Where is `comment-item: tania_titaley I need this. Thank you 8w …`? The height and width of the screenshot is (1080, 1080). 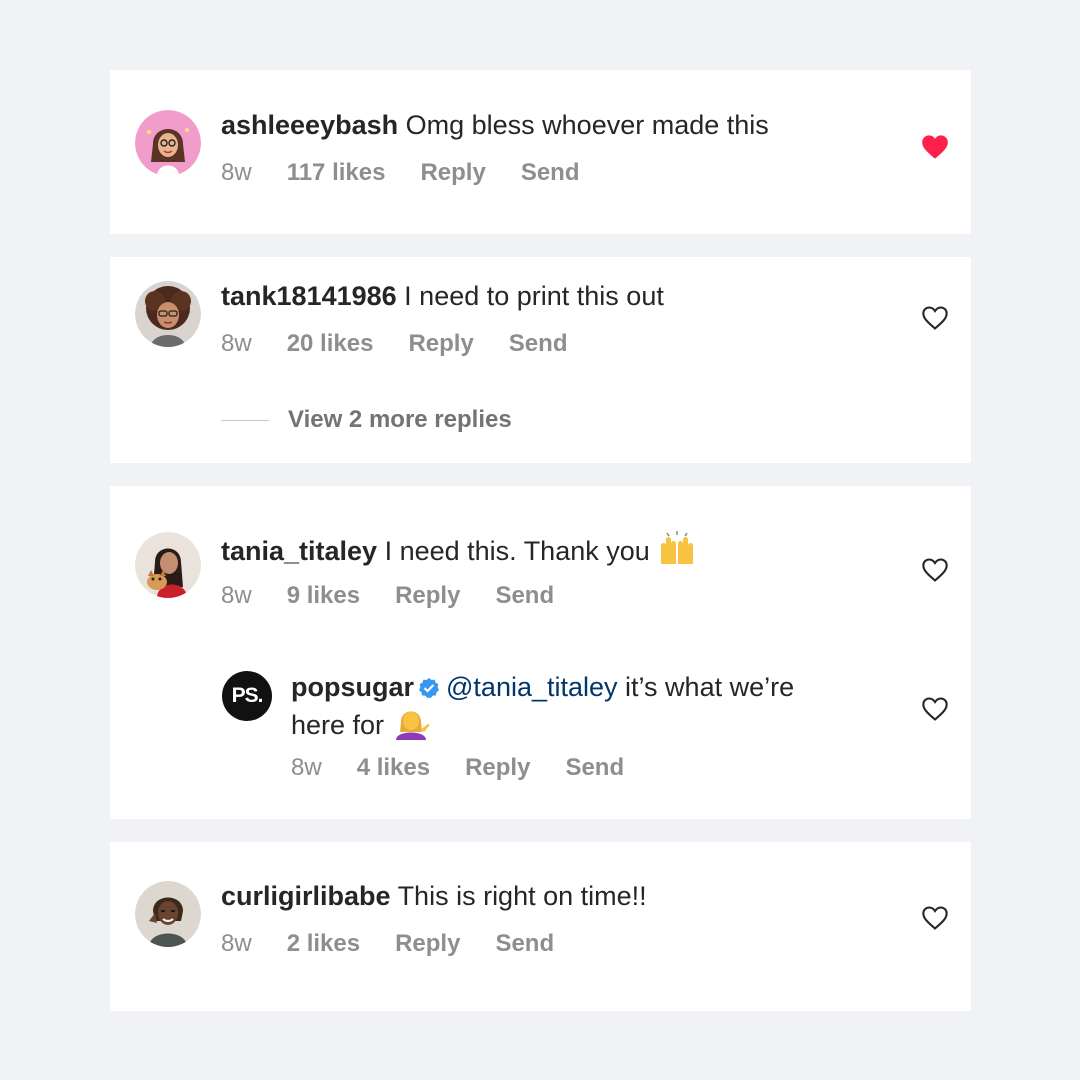 comment-item: tania_titaley I need this. Thank you 8w … is located at coordinates (540, 547).